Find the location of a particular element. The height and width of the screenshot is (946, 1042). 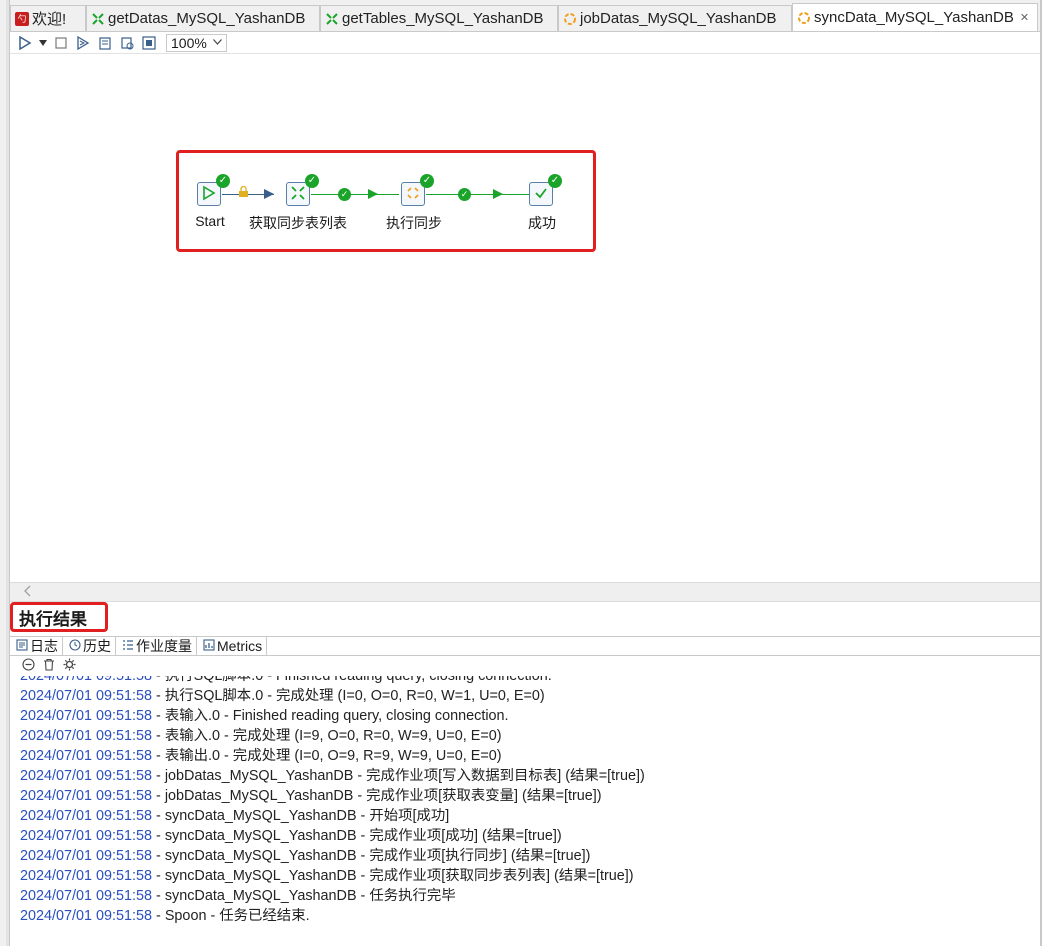

canvas-toolbar: 100% is located at coordinates (525, 43).